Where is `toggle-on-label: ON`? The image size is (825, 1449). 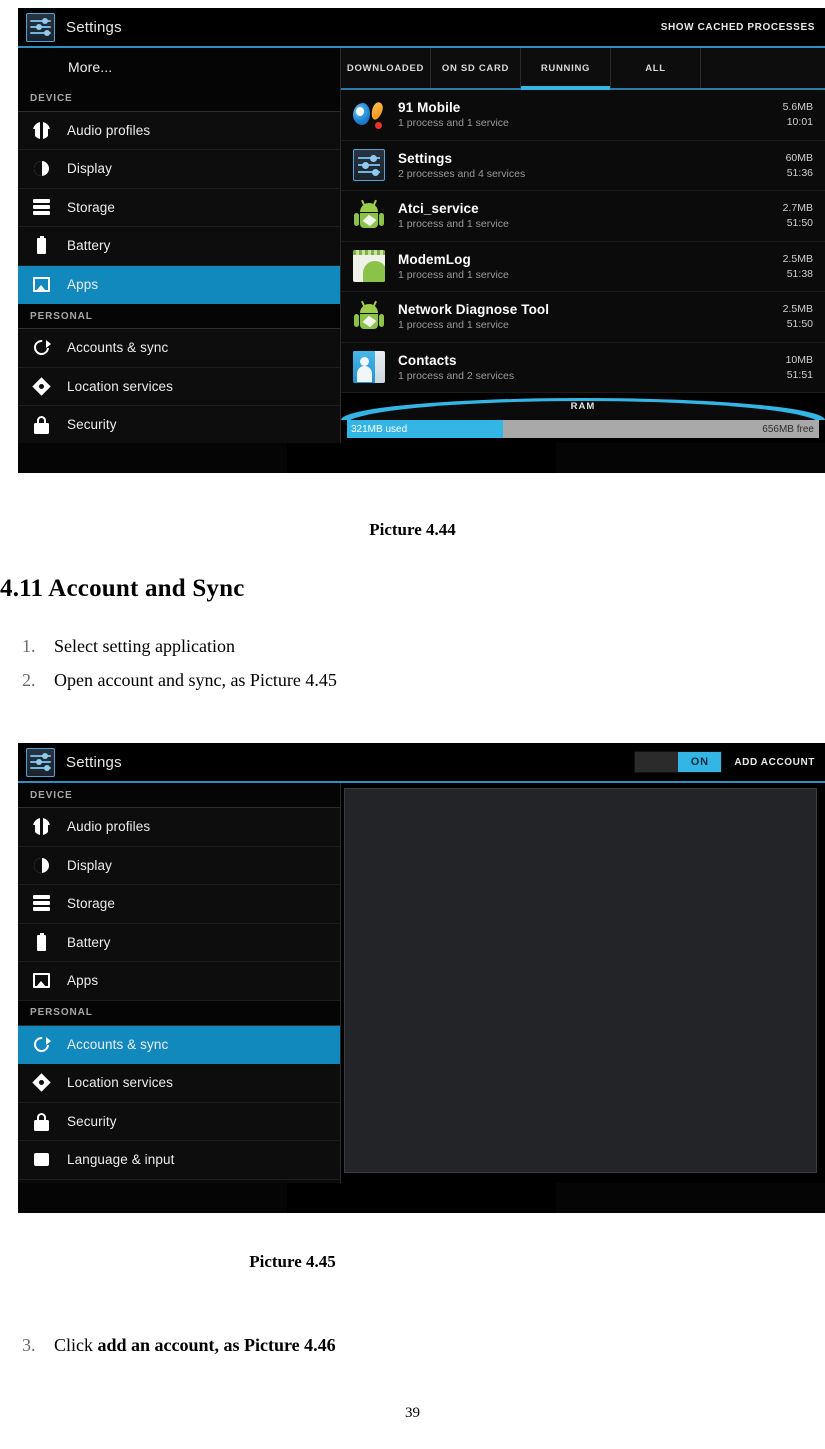
toggle-on-label: ON is located at coordinates (700, 762).